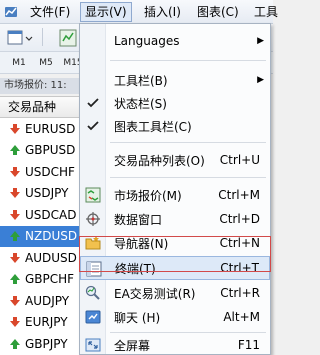 The image size is (320, 355). Describe the element at coordinates (175, 317) in the screenshot. I see `menu-item-chat: 聊天 (H) Alt+M` at that location.